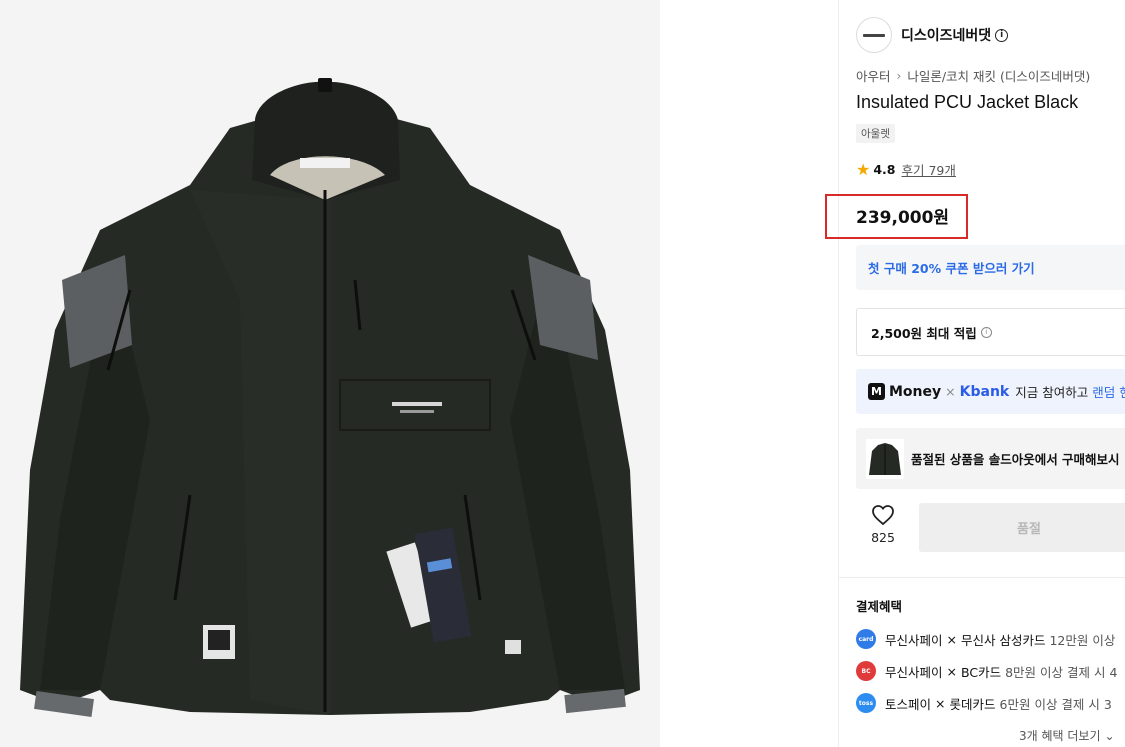 The height and width of the screenshot is (747, 1125). What do you see at coordinates (924, 333) in the screenshot?
I see `points-label: 2,500원 최대 적립` at bounding box center [924, 333].